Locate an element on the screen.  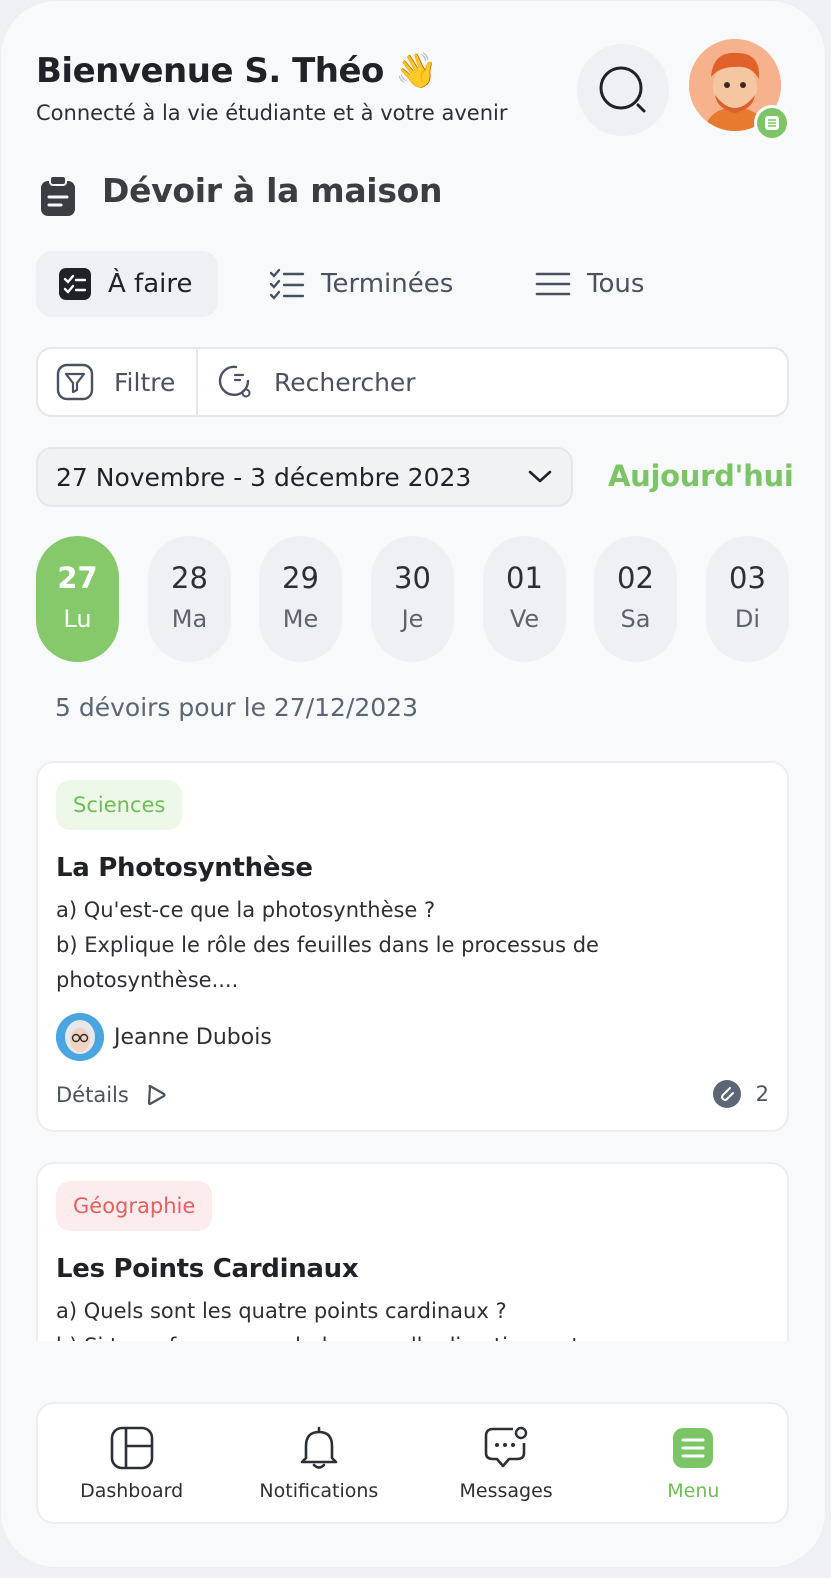
bottom-nav: Dashboard Notifications Messages Menu is located at coordinates (412, 1463).